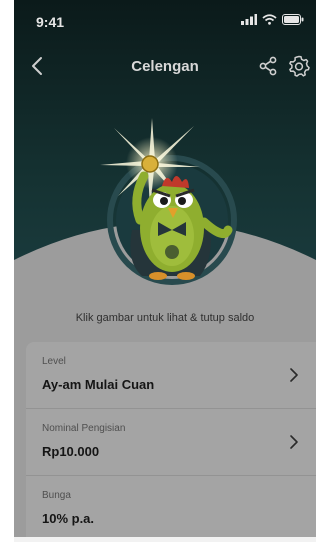 The width and height of the screenshot is (322, 542). Describe the element at coordinates (165, 539) in the screenshot. I see `bottom-sheet-edge` at that location.